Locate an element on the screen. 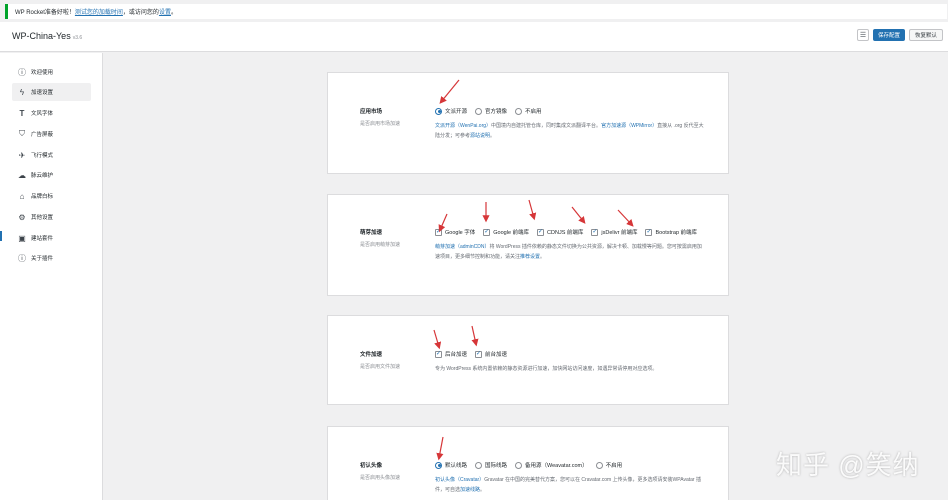 The height and width of the screenshot is (500, 948). sidebar-item-label: 广告屏蔽 is located at coordinates (42, 135).